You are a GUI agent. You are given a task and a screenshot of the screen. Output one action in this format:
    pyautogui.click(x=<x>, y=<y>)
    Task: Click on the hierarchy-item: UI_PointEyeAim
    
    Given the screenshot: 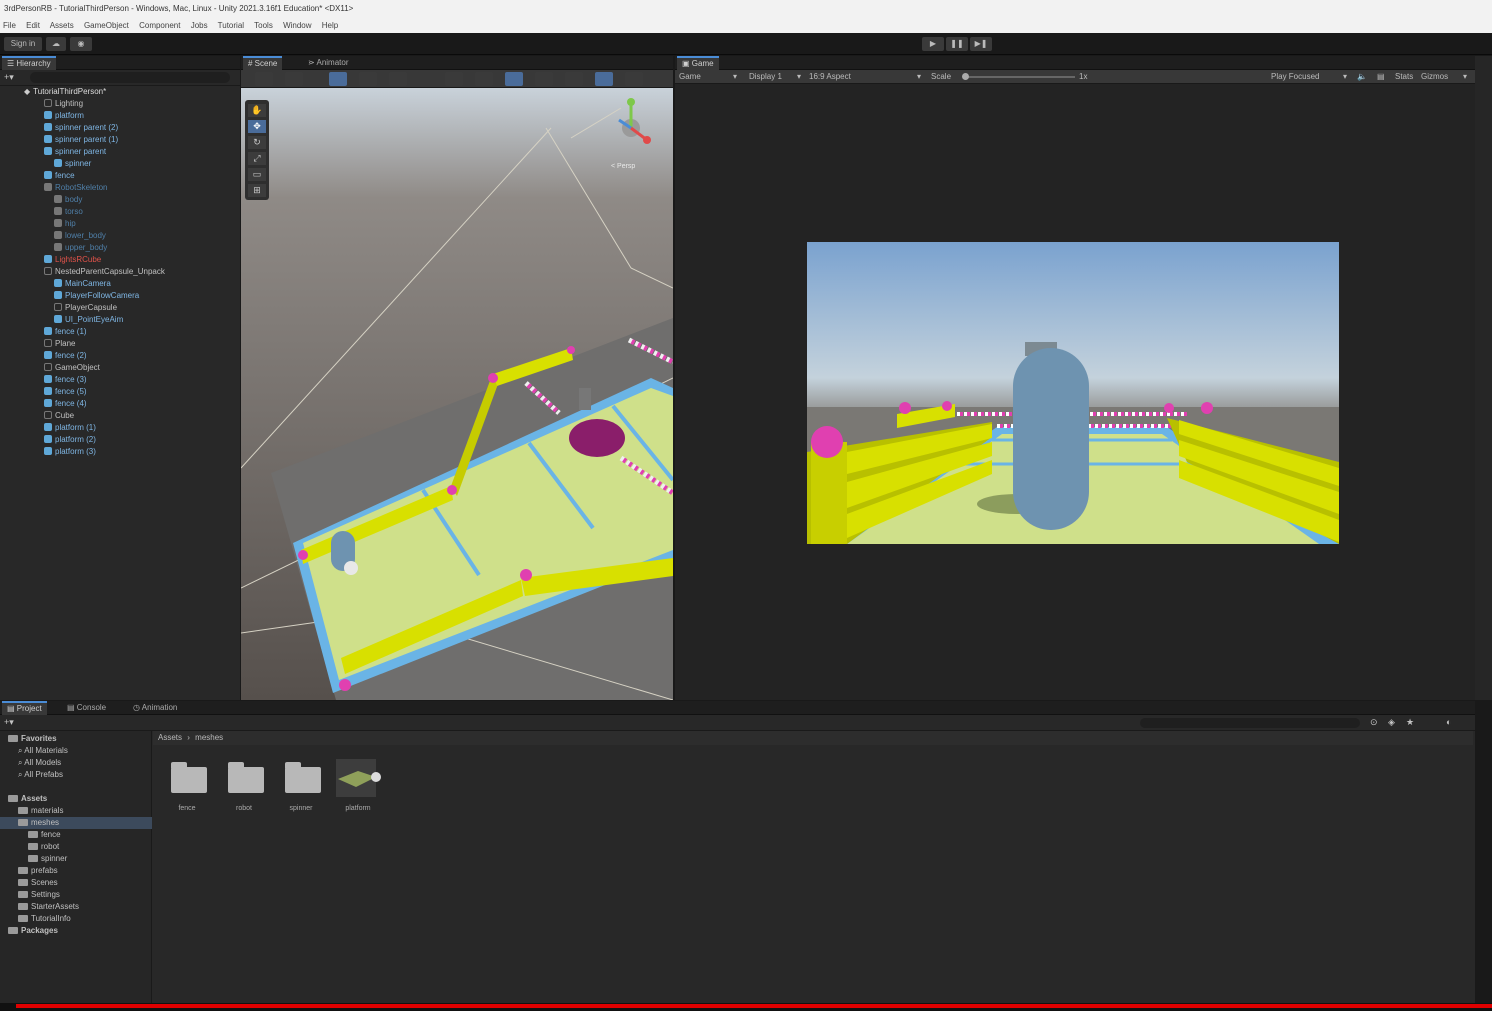 What is the action you would take?
    pyautogui.click(x=88, y=320)
    